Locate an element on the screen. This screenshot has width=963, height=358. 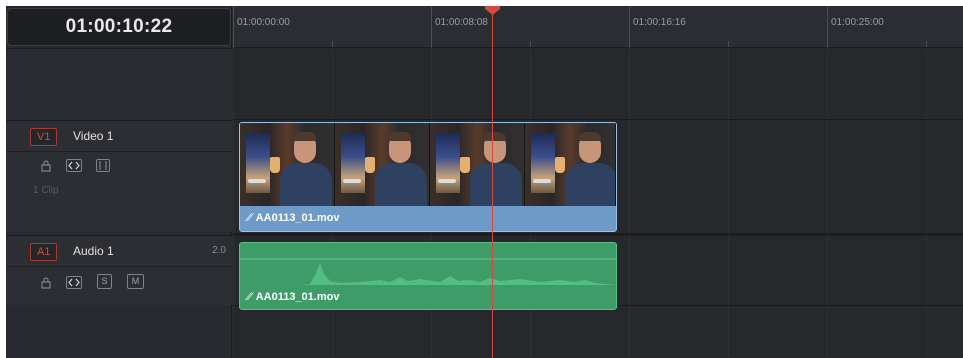
ruler-label: 01:00:16:16 is located at coordinates (659, 22).